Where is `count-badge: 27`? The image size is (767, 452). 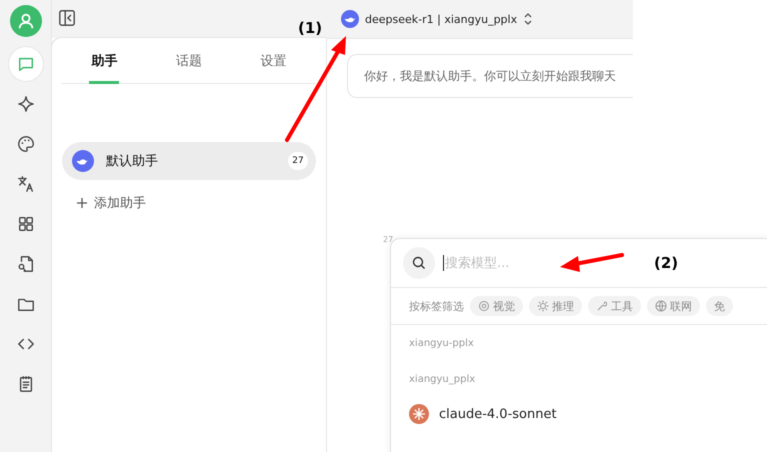
count-badge: 27 is located at coordinates (298, 161).